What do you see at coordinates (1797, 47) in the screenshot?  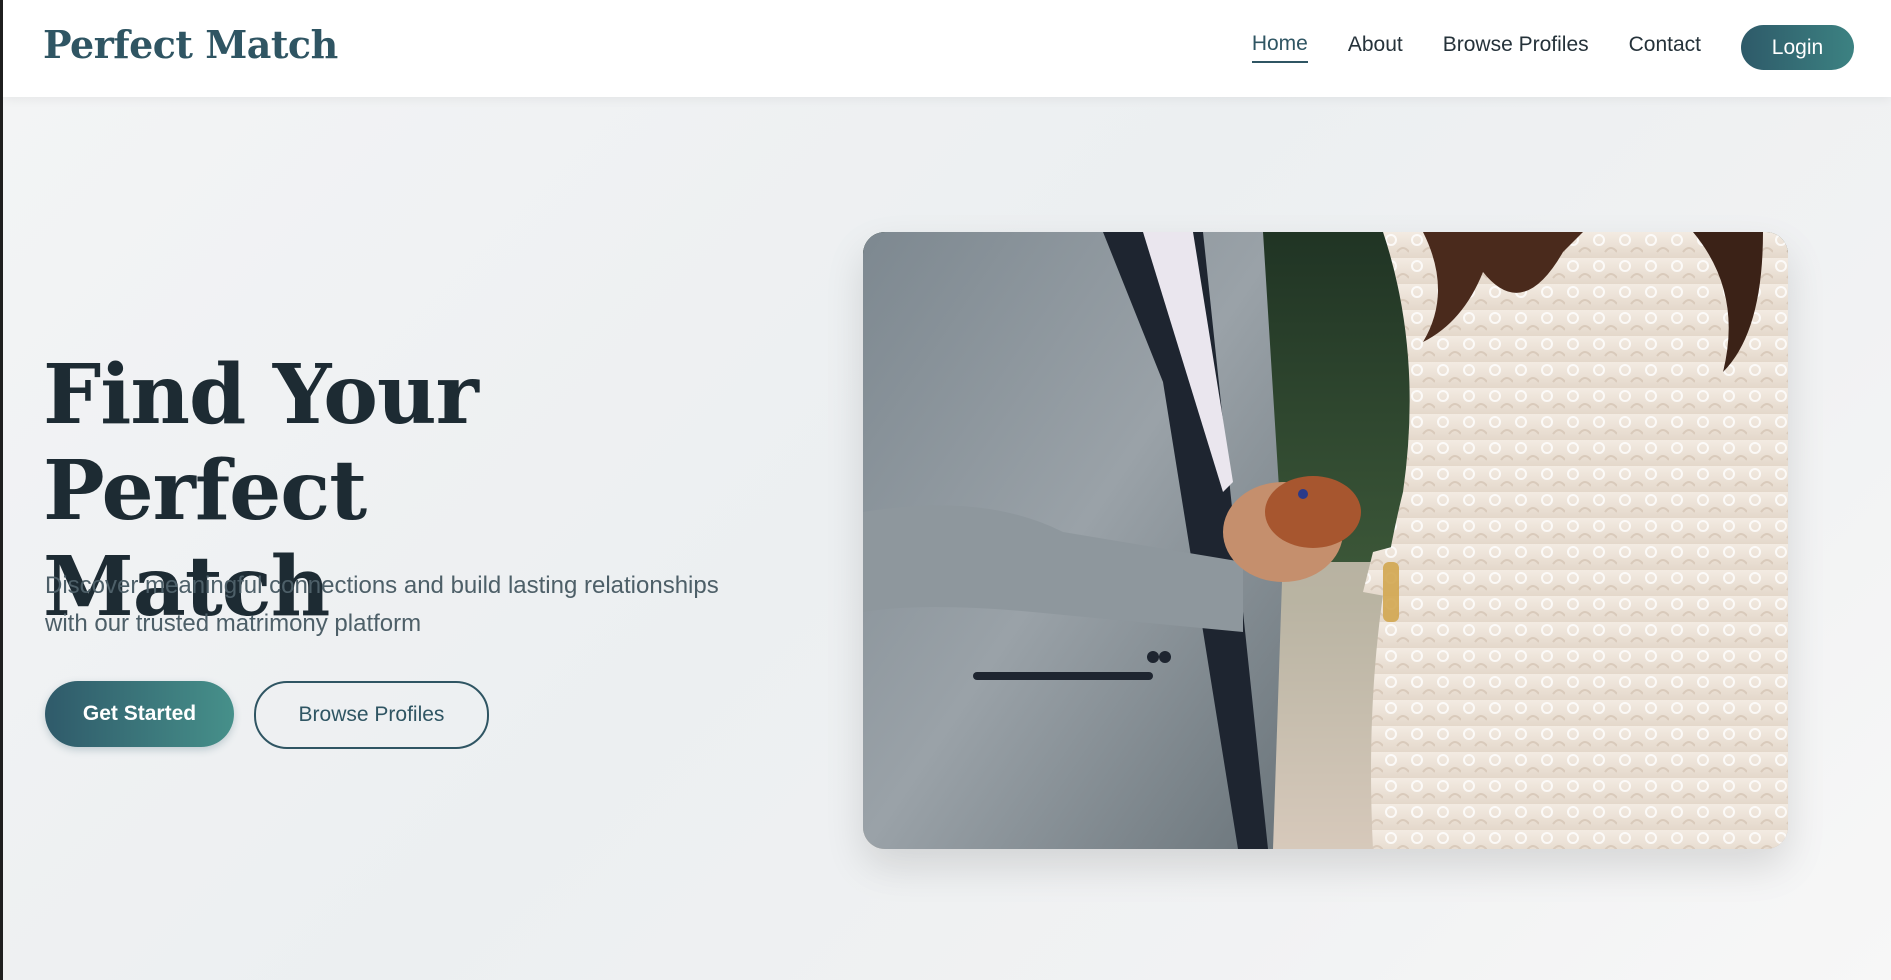 I see `login-button: Login` at bounding box center [1797, 47].